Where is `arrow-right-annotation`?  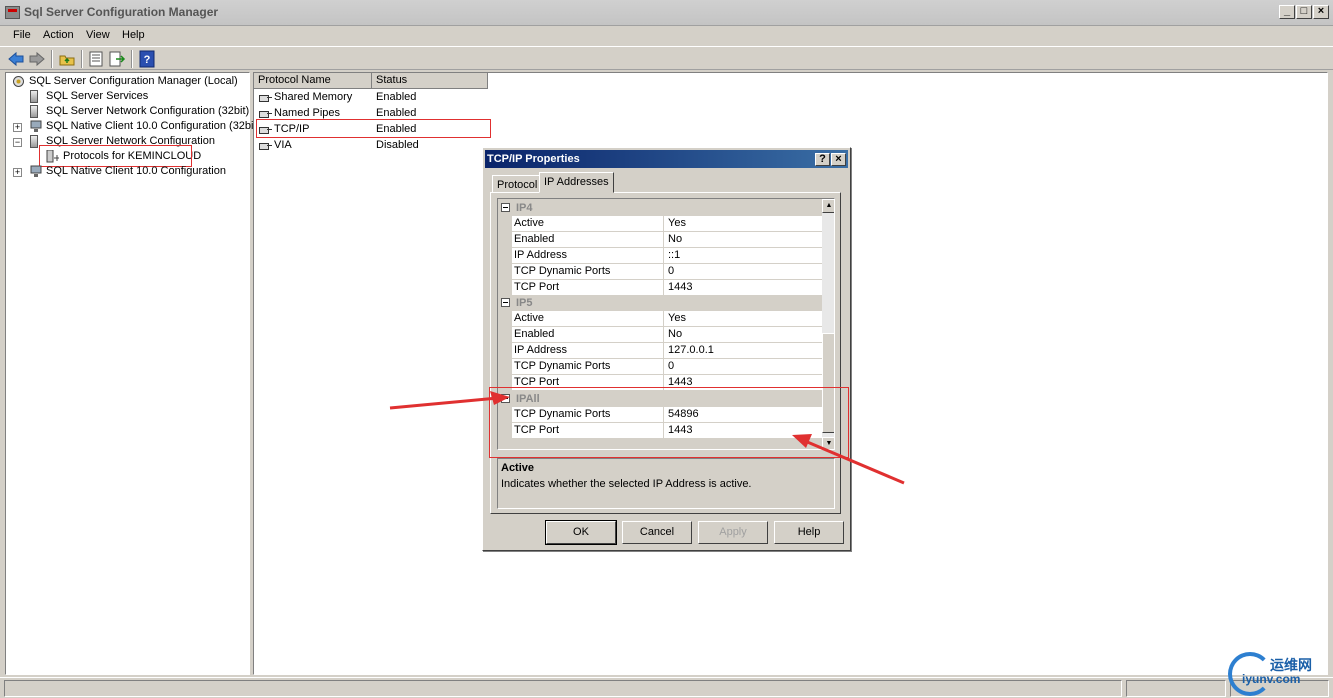 arrow-right-annotation is located at coordinates (854, 462).